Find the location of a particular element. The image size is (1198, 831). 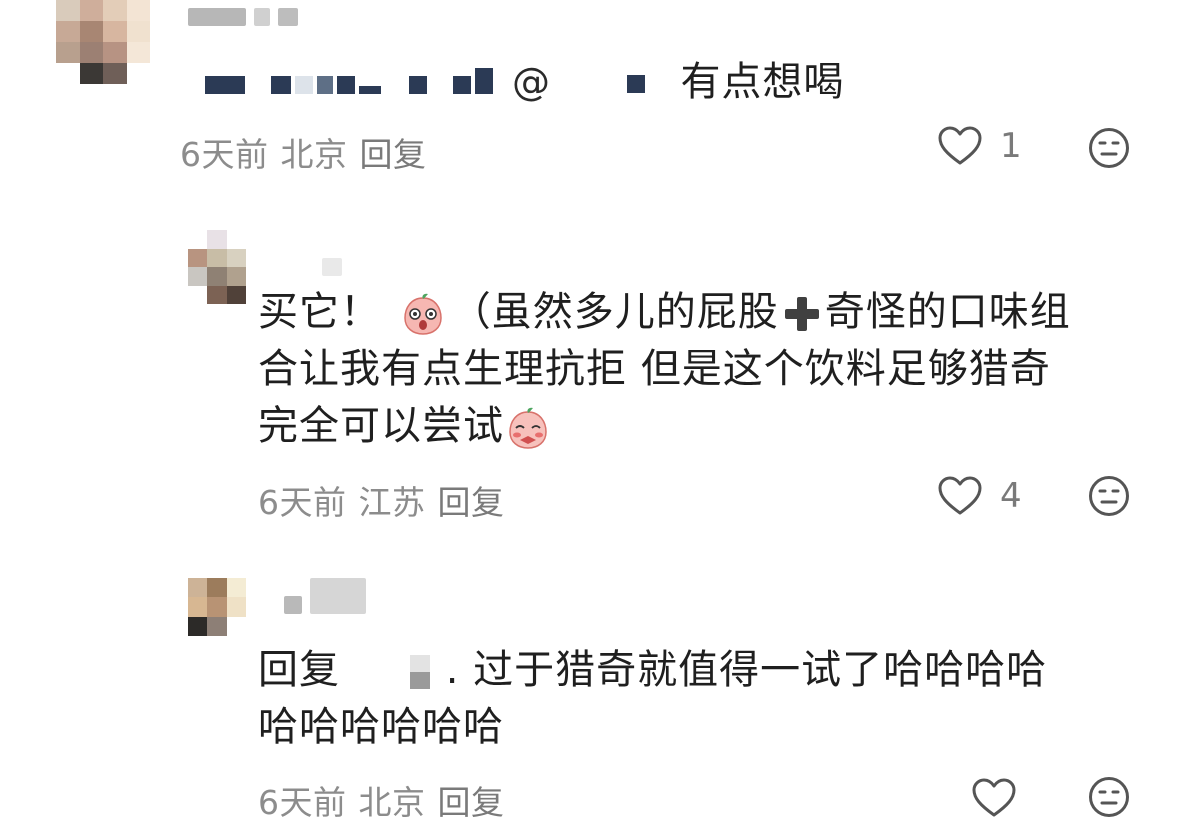

heavy-plus-sign-icon is located at coordinates (801, 314).